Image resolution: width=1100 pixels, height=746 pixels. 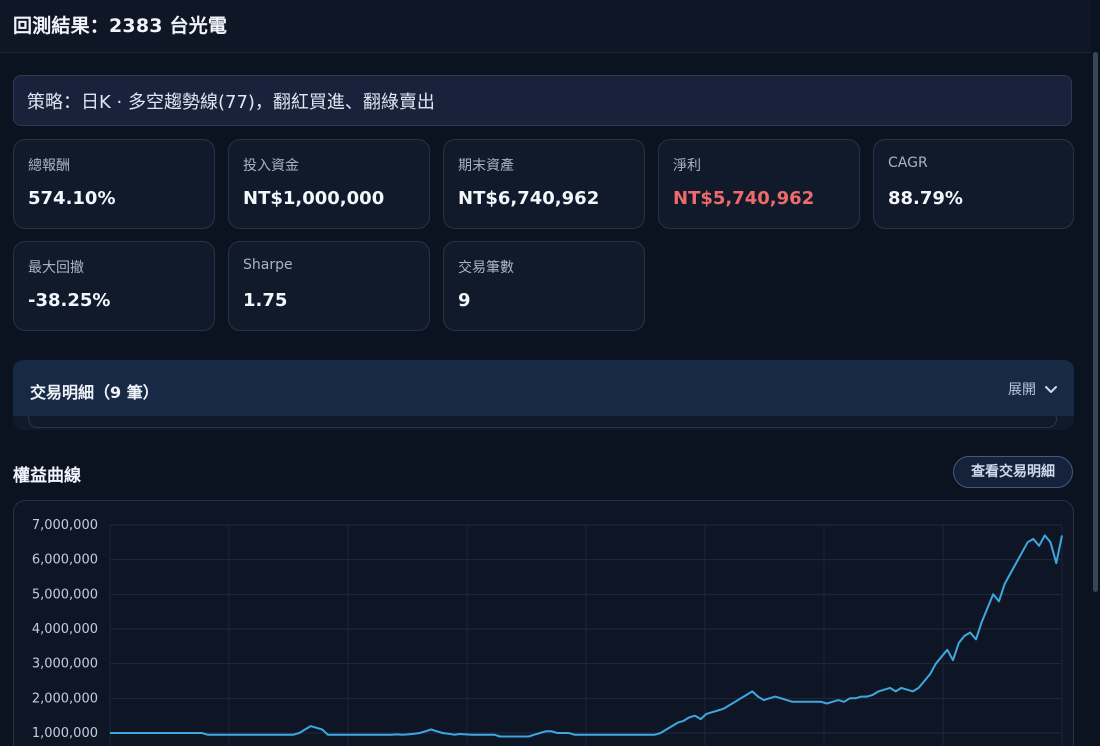 I want to click on trade-table-frame, so click(x=542, y=422).